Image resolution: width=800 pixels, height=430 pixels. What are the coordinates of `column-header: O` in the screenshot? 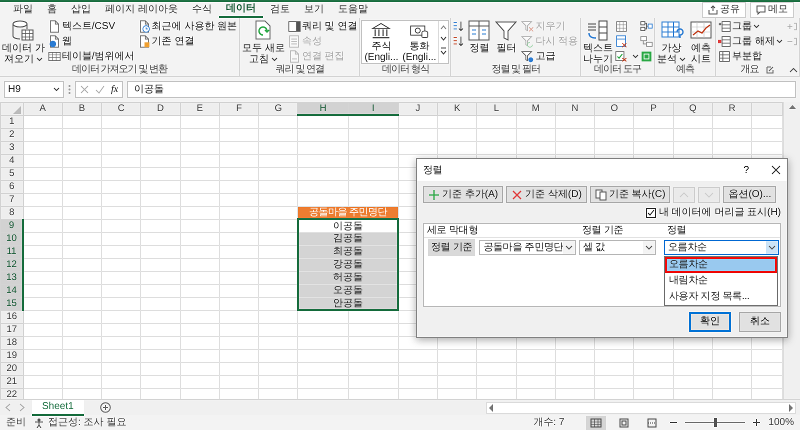 It's located at (614, 109).